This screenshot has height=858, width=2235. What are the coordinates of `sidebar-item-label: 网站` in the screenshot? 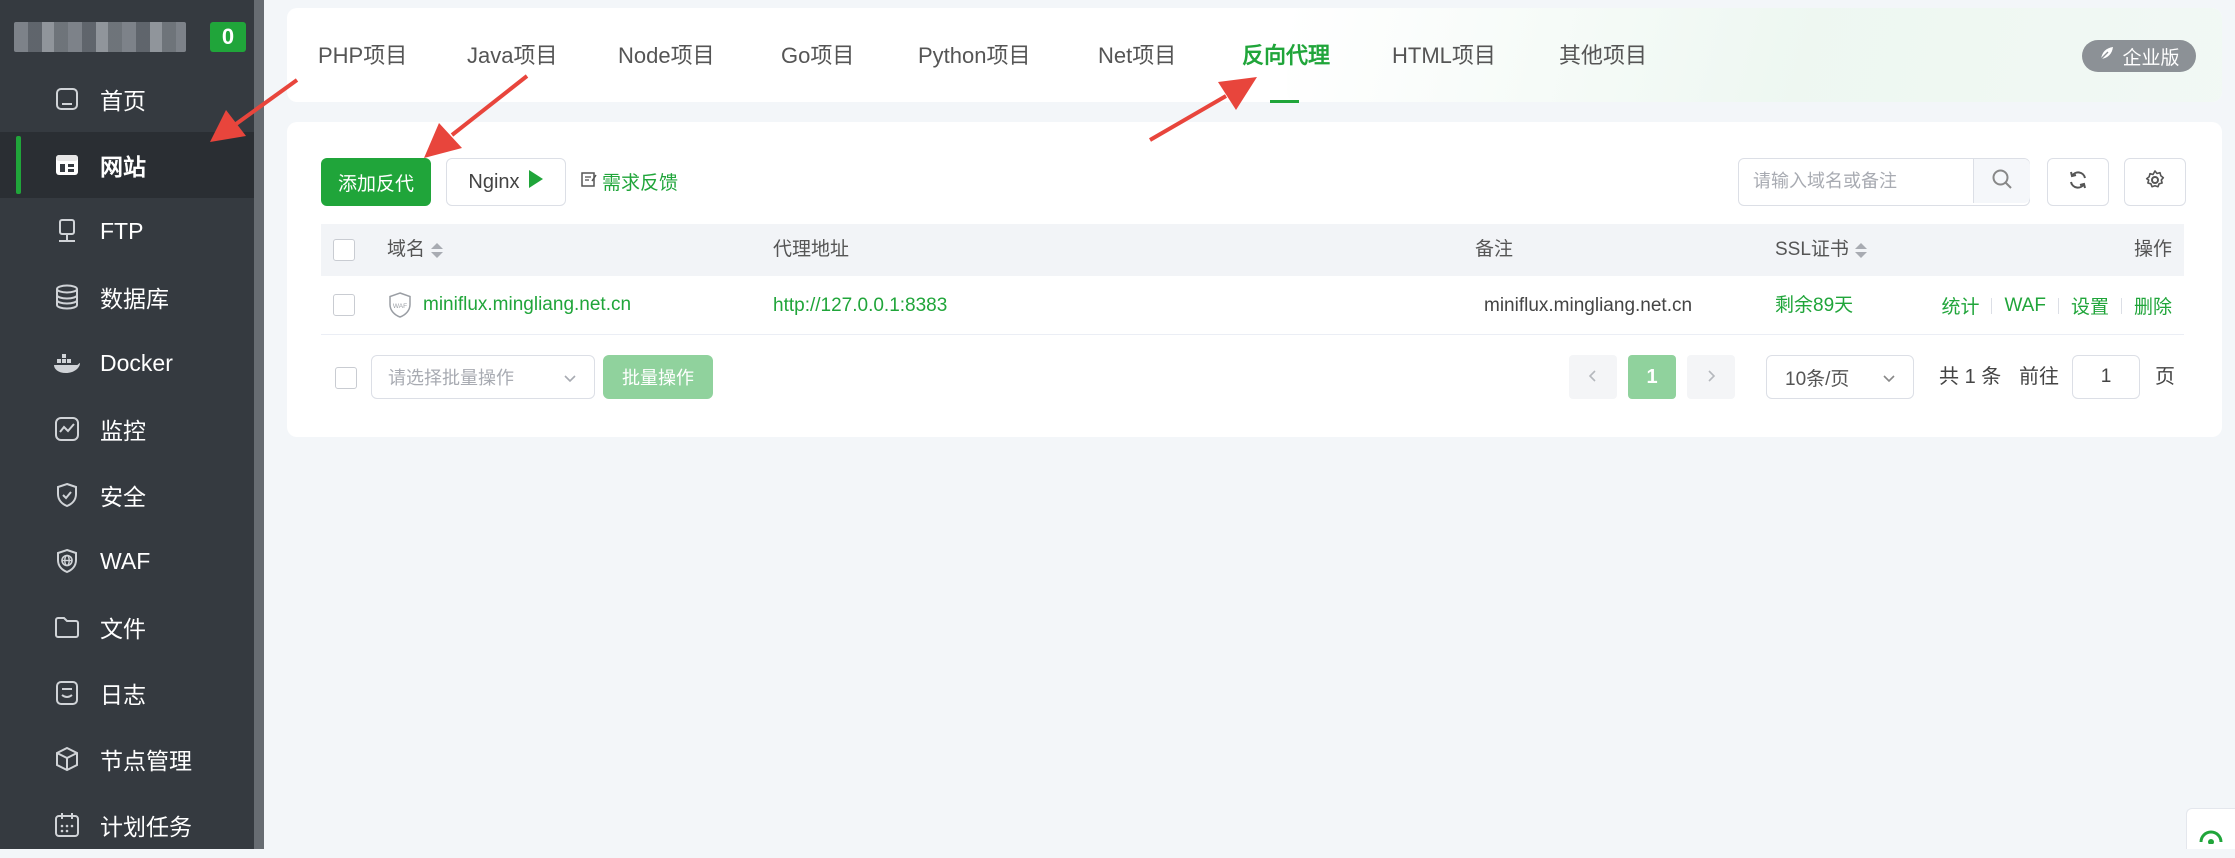 It's located at (123, 167).